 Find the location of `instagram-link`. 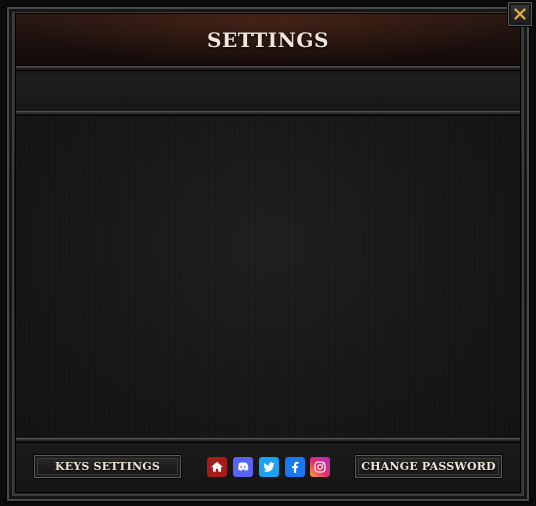

instagram-link is located at coordinates (320, 467).